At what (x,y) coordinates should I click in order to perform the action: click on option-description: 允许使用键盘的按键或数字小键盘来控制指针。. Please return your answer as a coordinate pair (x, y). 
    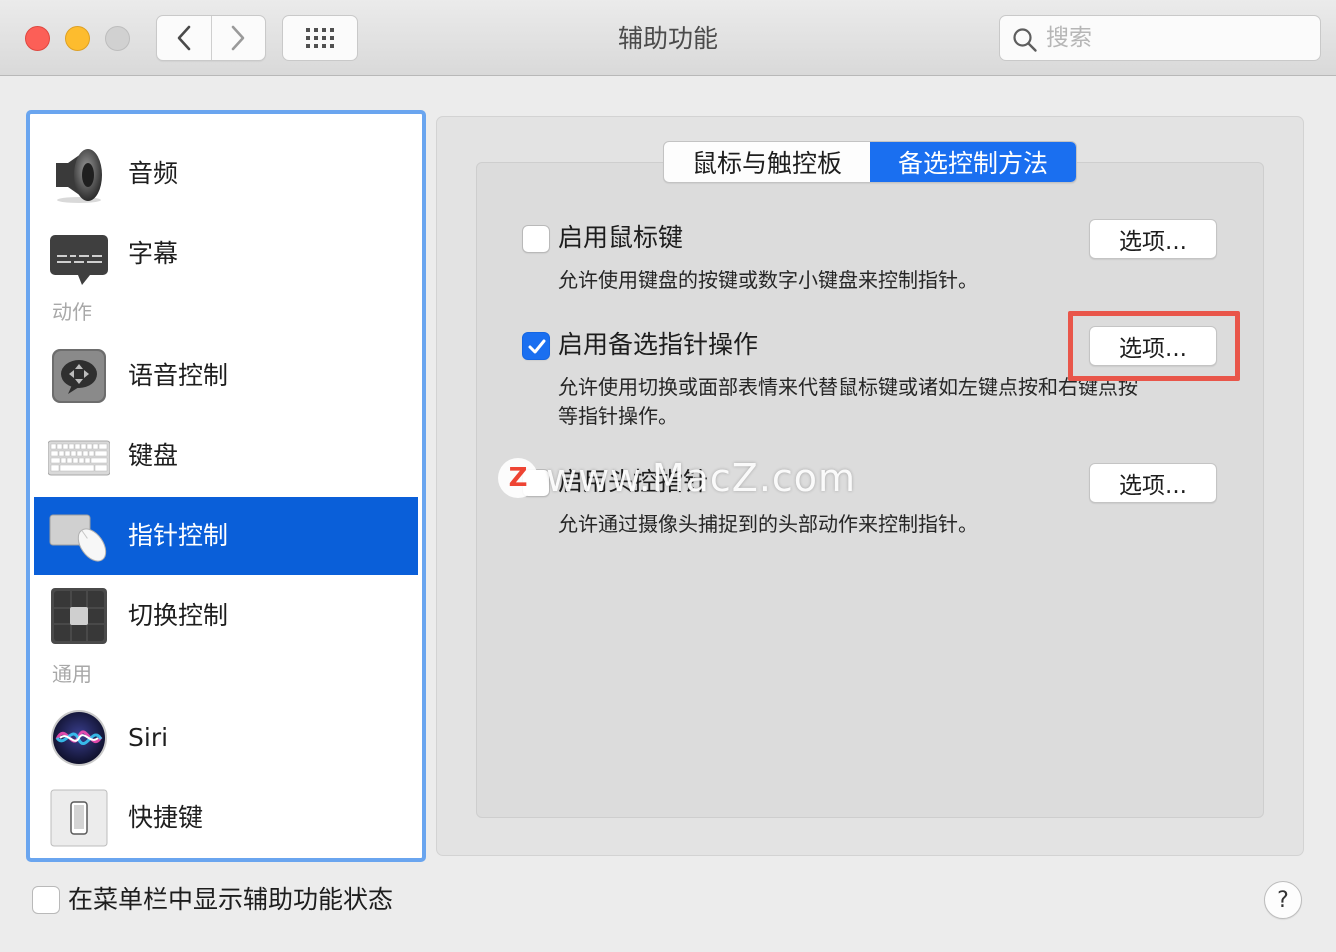
    Looking at the image, I should click on (768, 280).